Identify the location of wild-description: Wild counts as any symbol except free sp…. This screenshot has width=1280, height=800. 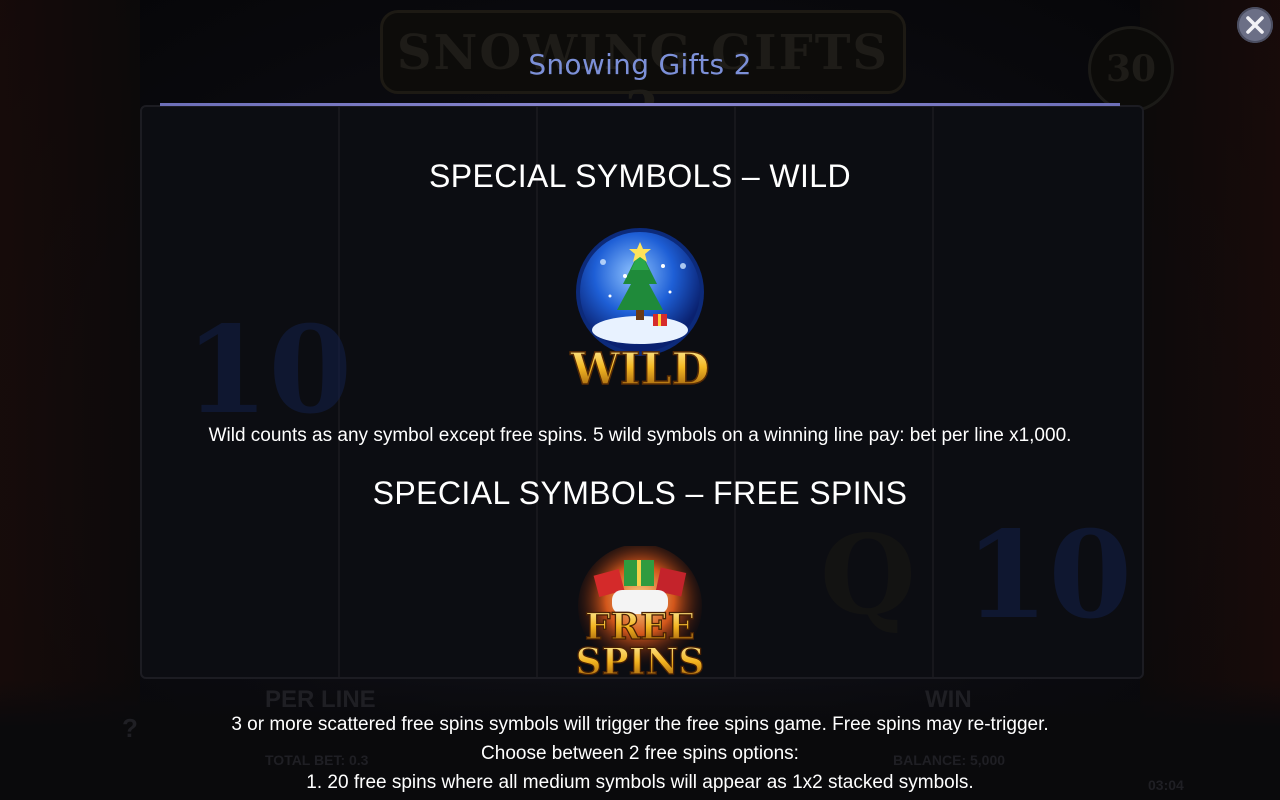
(640, 435).